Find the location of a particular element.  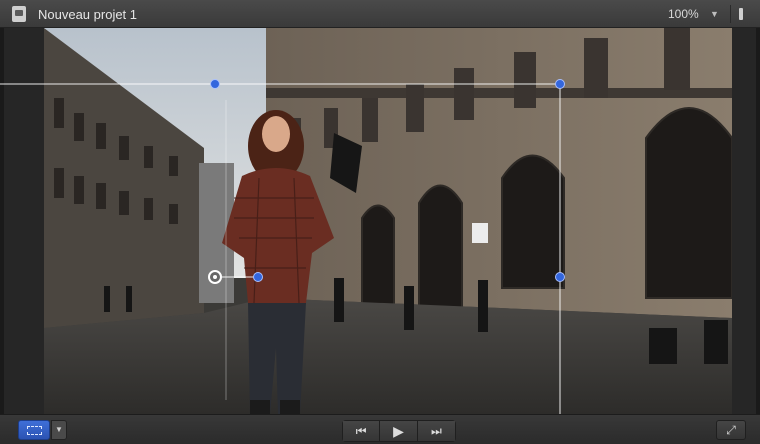

fullscreen-button: ⤢ is located at coordinates (731, 430).